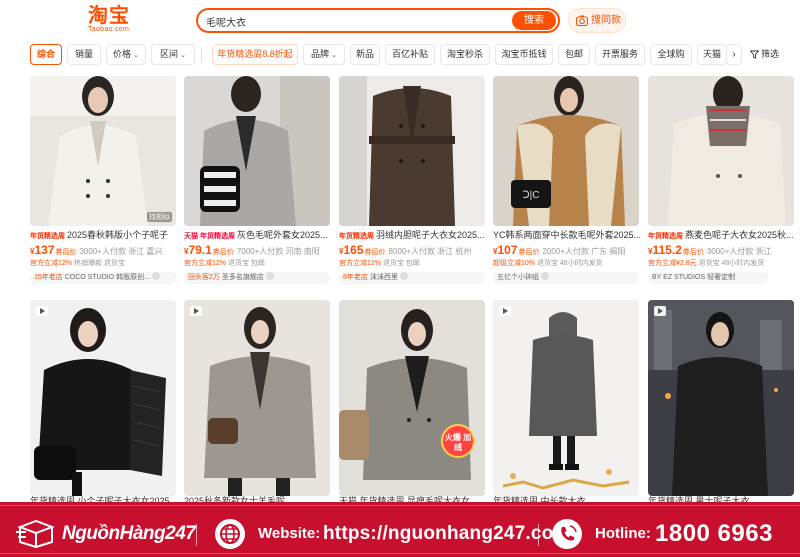  I want to click on filter-divider, so click(201, 55).